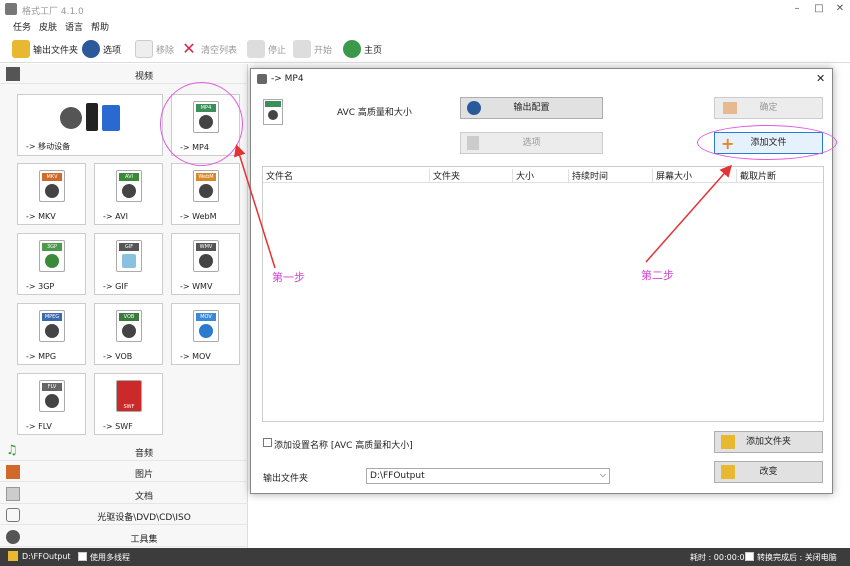  Describe the element at coordinates (82, 556) in the screenshot. I see `multithread-checkbox` at that location.